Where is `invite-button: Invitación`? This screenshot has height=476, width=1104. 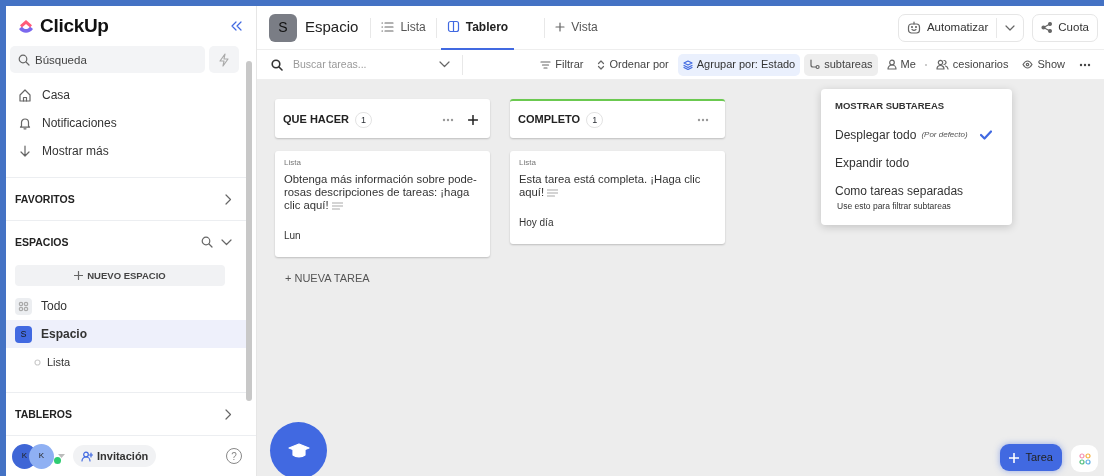 invite-button: Invitación is located at coordinates (115, 456).